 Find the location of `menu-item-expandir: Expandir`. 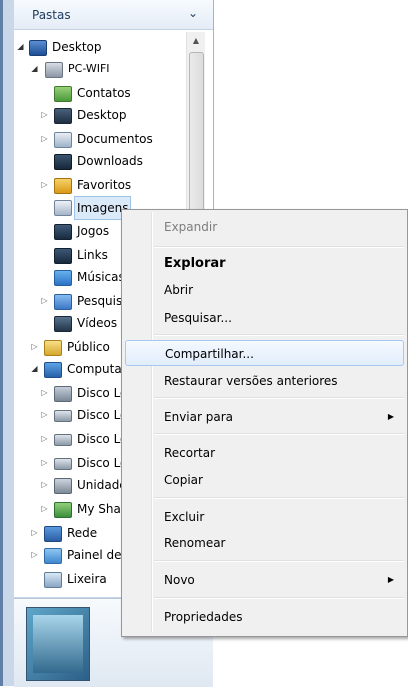

menu-item-expandir: Expandir is located at coordinates (264, 227).